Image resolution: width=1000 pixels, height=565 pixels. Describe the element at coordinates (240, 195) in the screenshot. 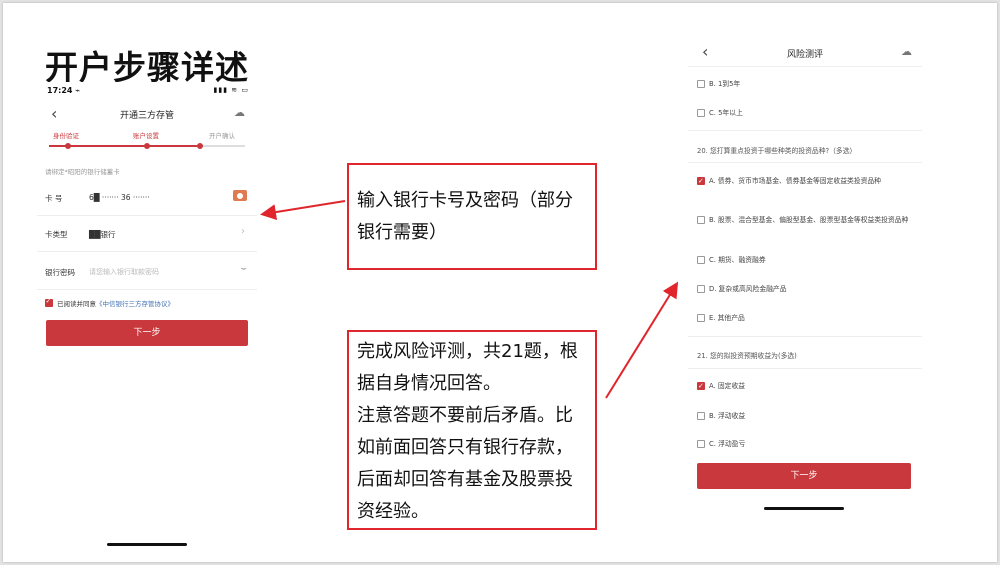

I see `camera-icon` at that location.